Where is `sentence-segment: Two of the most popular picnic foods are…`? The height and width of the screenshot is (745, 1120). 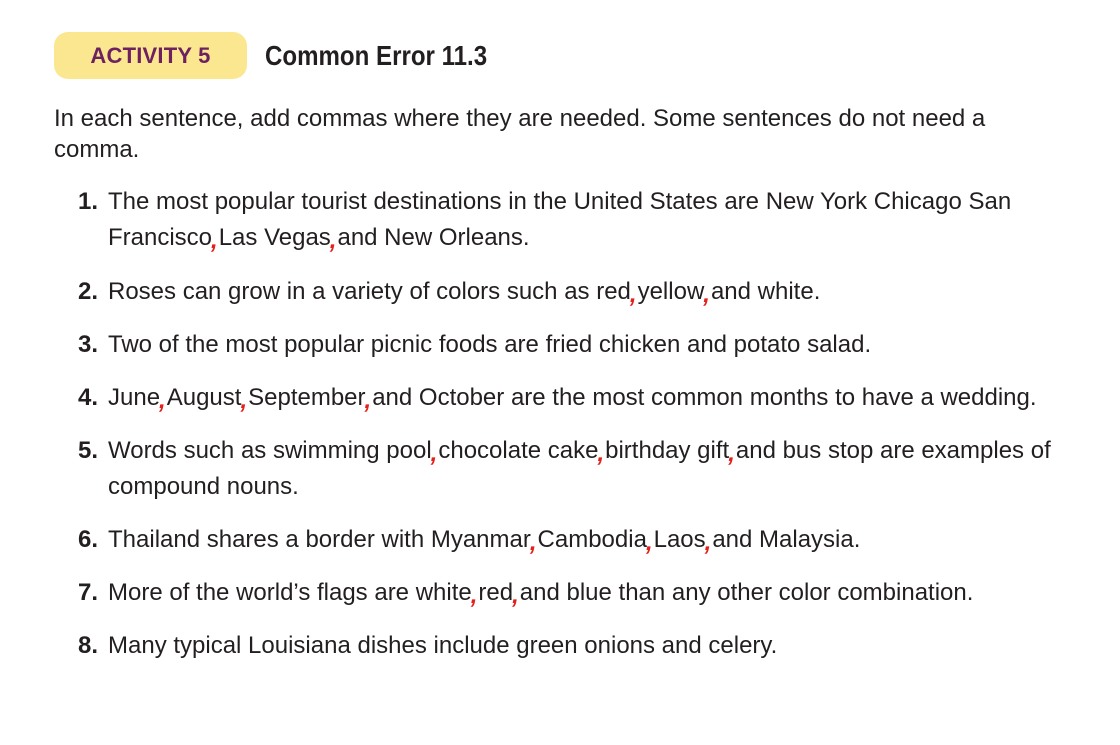 sentence-segment: Two of the most popular picnic foods are… is located at coordinates (490, 344).